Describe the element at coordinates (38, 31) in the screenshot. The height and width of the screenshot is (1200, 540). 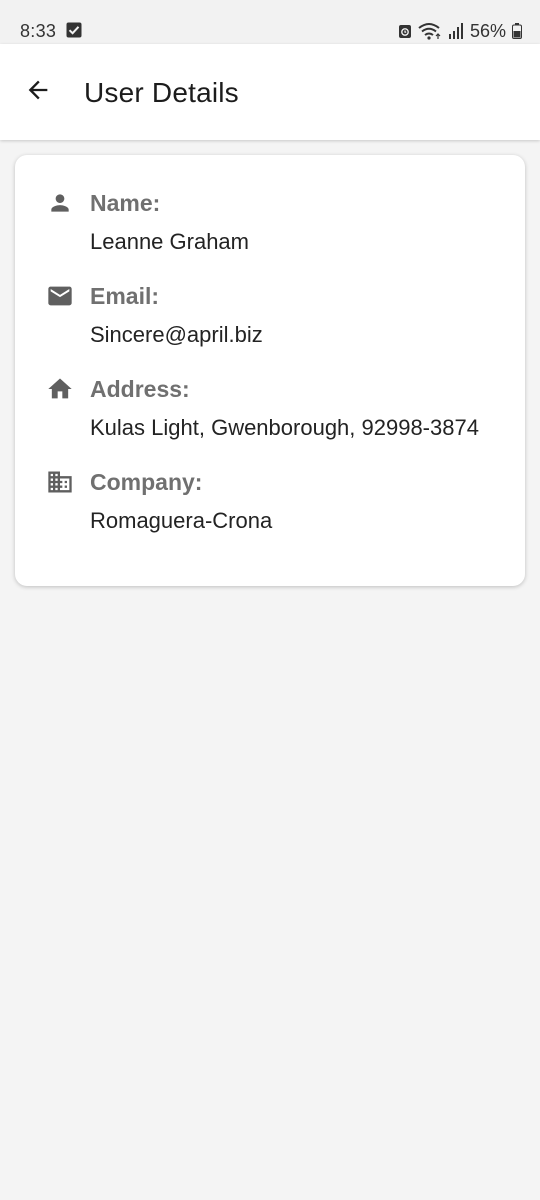
I see `status-time: 8:33` at that location.